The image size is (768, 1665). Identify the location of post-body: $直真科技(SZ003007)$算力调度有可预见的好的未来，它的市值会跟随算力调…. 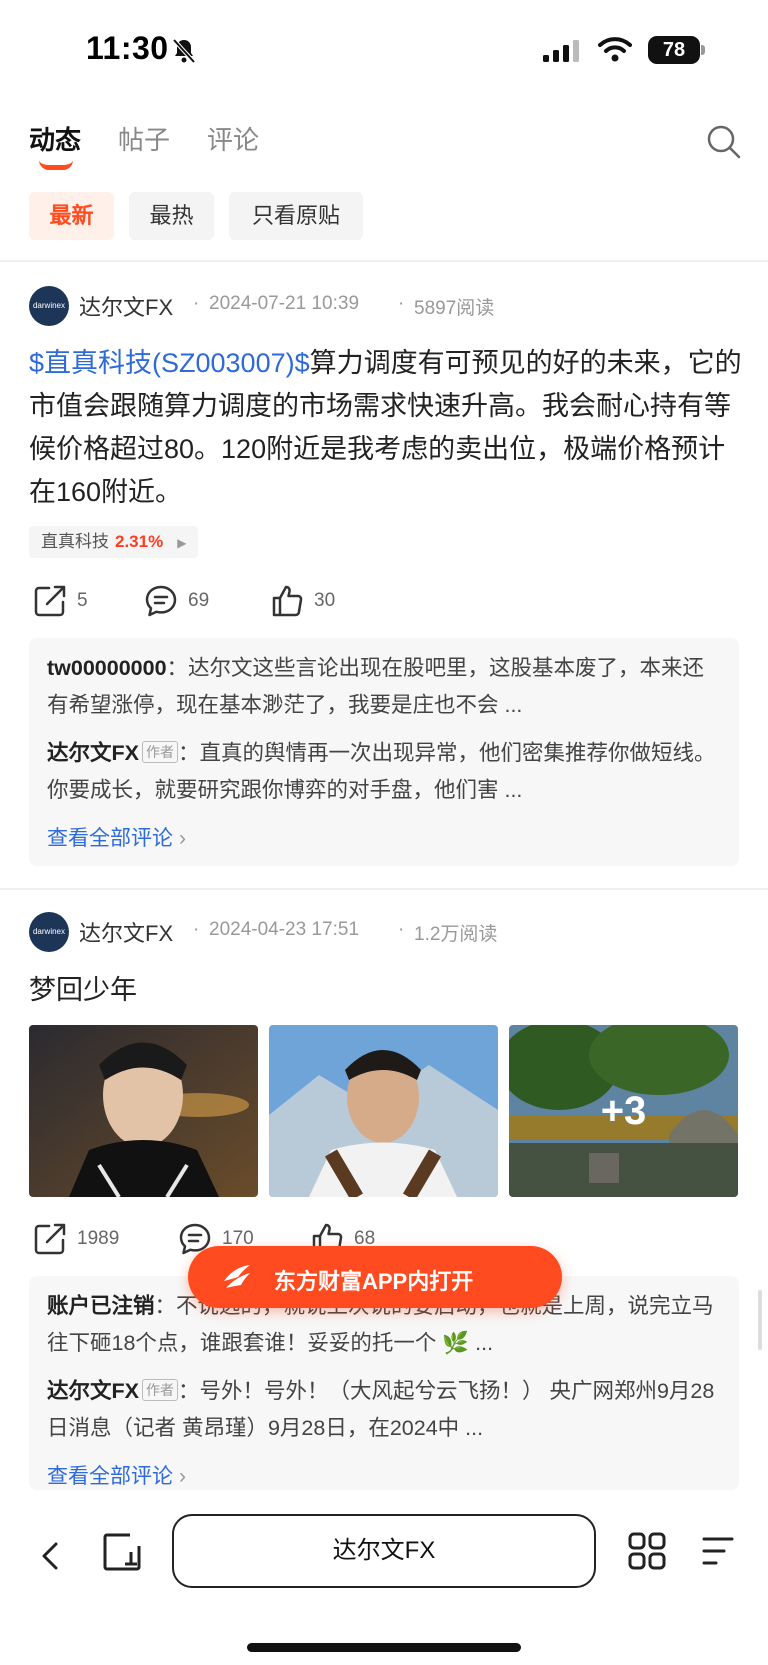
(386, 428).